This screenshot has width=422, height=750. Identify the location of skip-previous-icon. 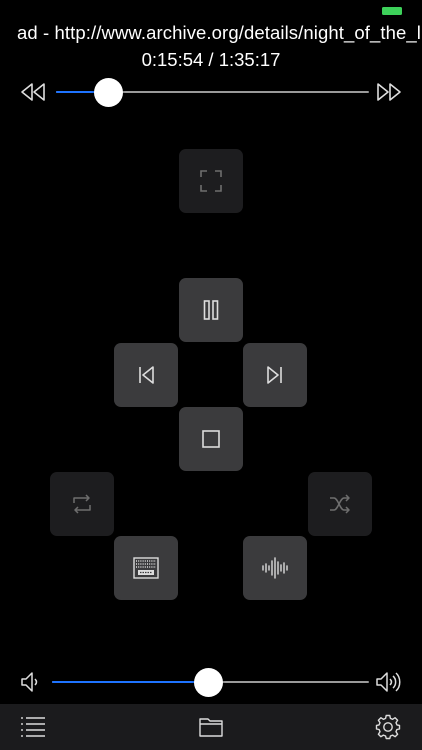
(146, 375).